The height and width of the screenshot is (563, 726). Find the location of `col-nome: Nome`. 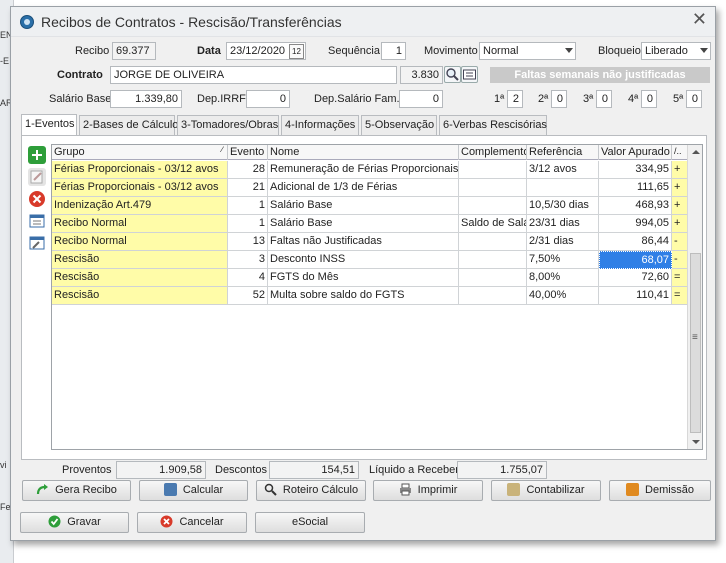

col-nome: Nome is located at coordinates (363, 152).